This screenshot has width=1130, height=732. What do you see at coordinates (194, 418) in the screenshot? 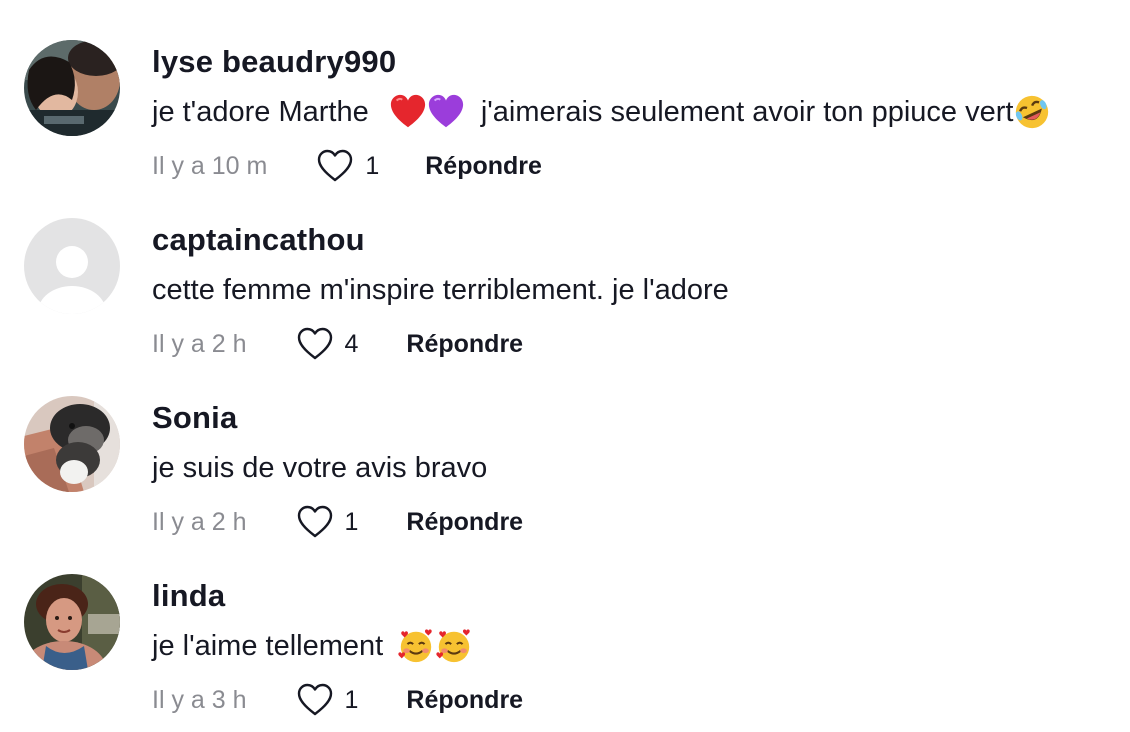
I see `username: Sonia` at bounding box center [194, 418].